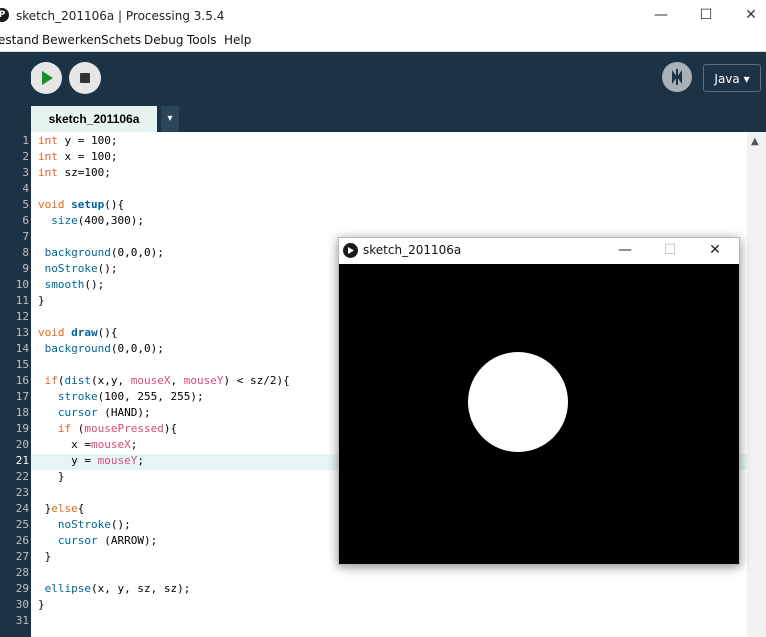 This screenshot has height=637, width=766. I want to click on code-line: }else{, so click(61, 508).